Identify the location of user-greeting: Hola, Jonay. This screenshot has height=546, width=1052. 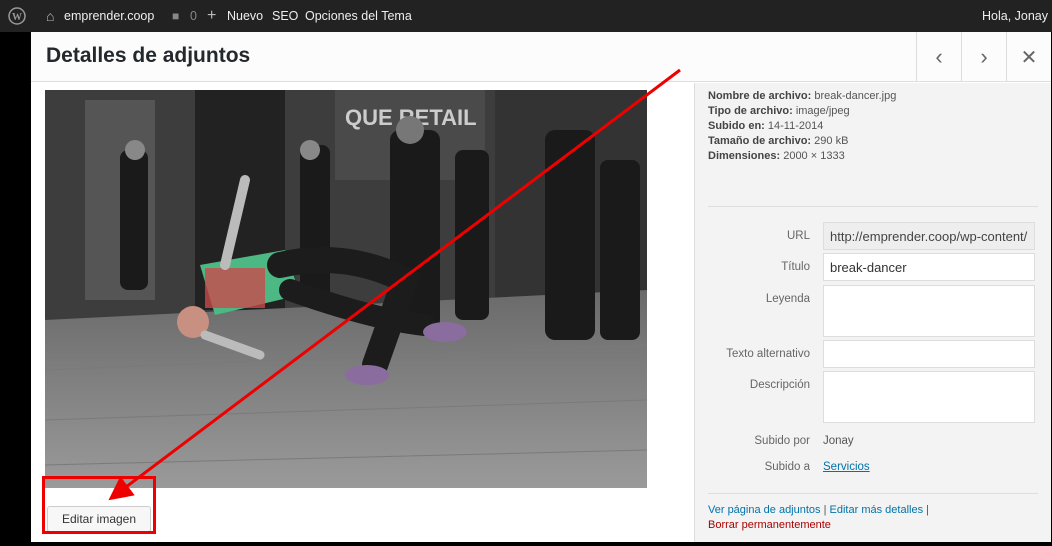
(1015, 16).